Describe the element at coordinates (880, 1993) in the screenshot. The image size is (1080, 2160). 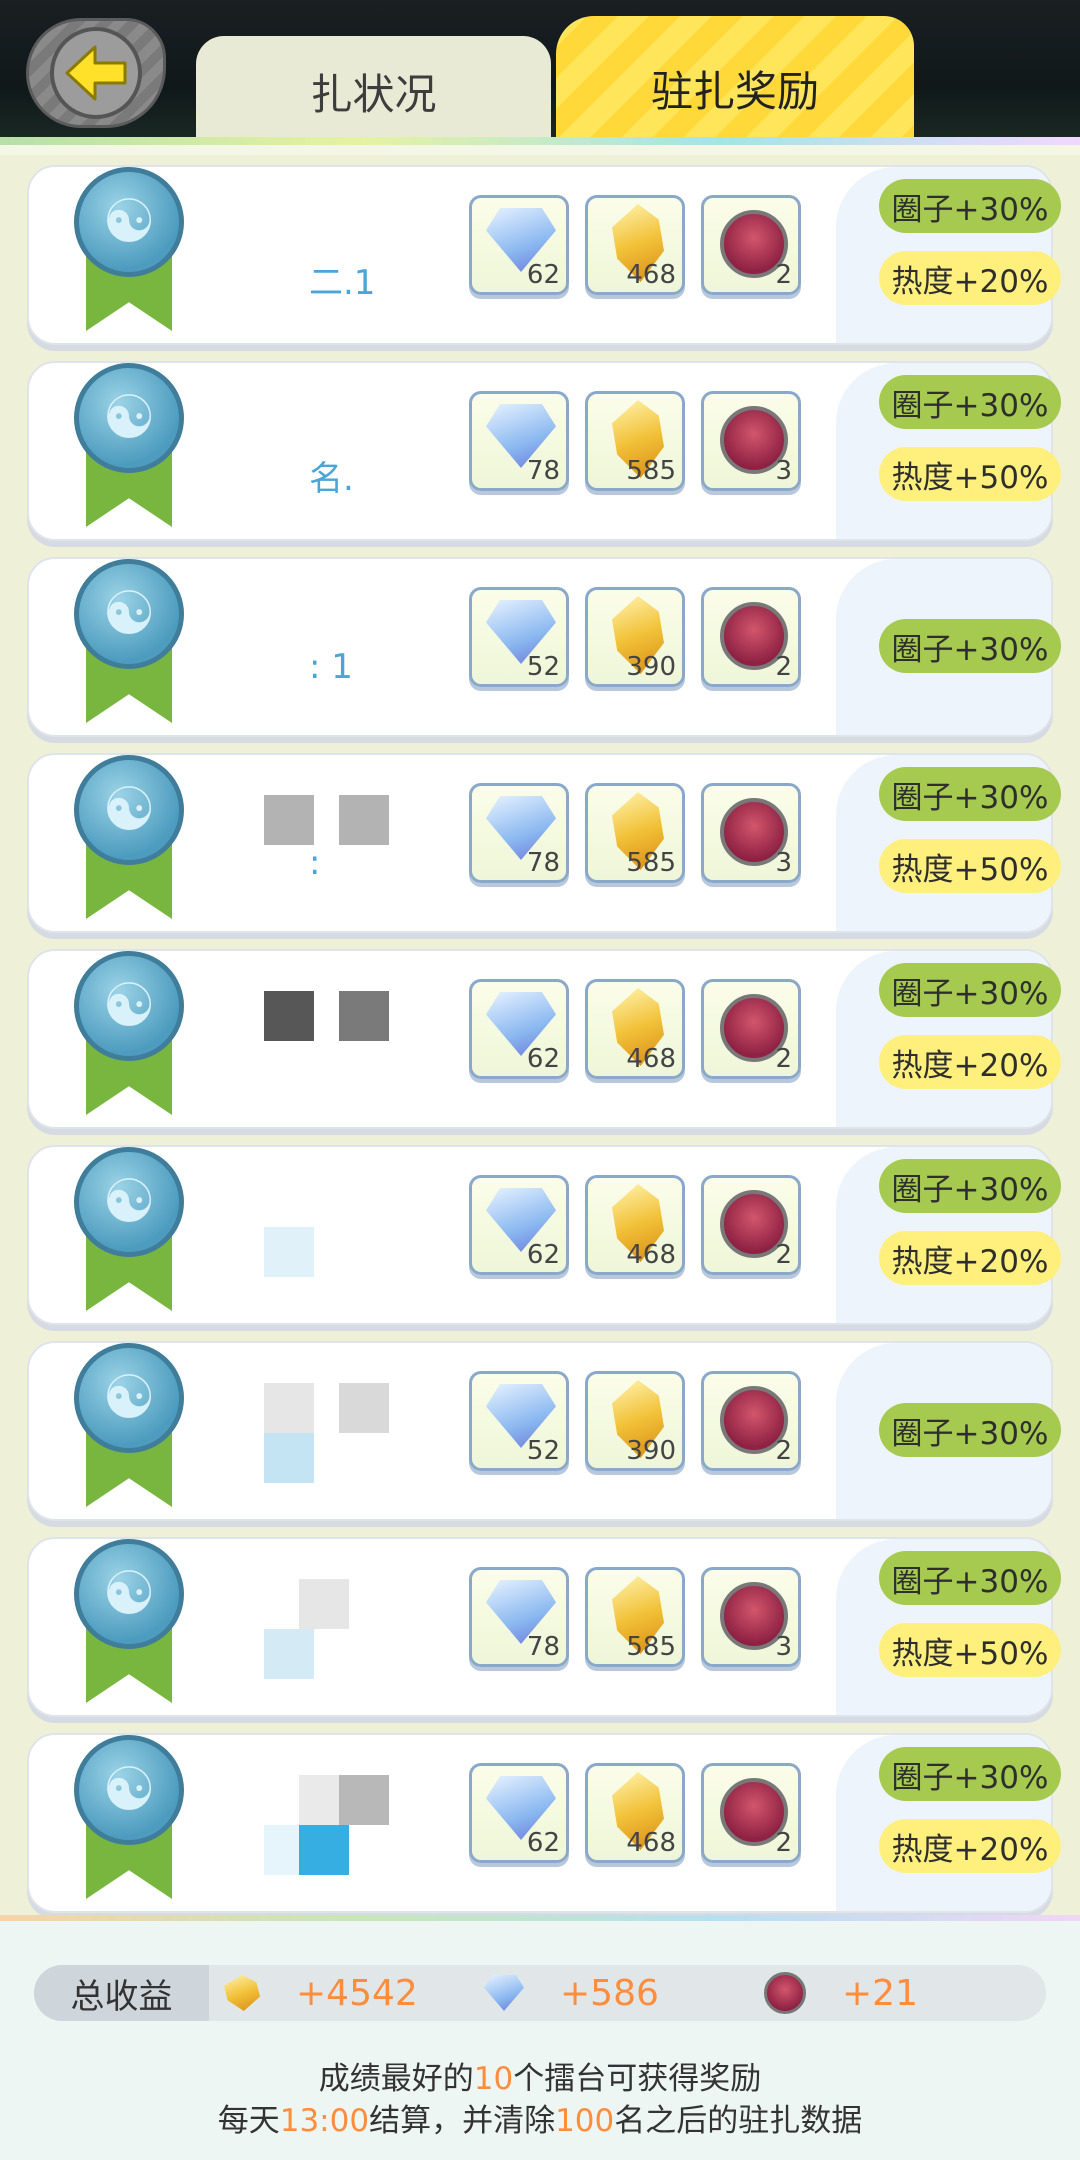
I see `total-beast-value: +21` at that location.